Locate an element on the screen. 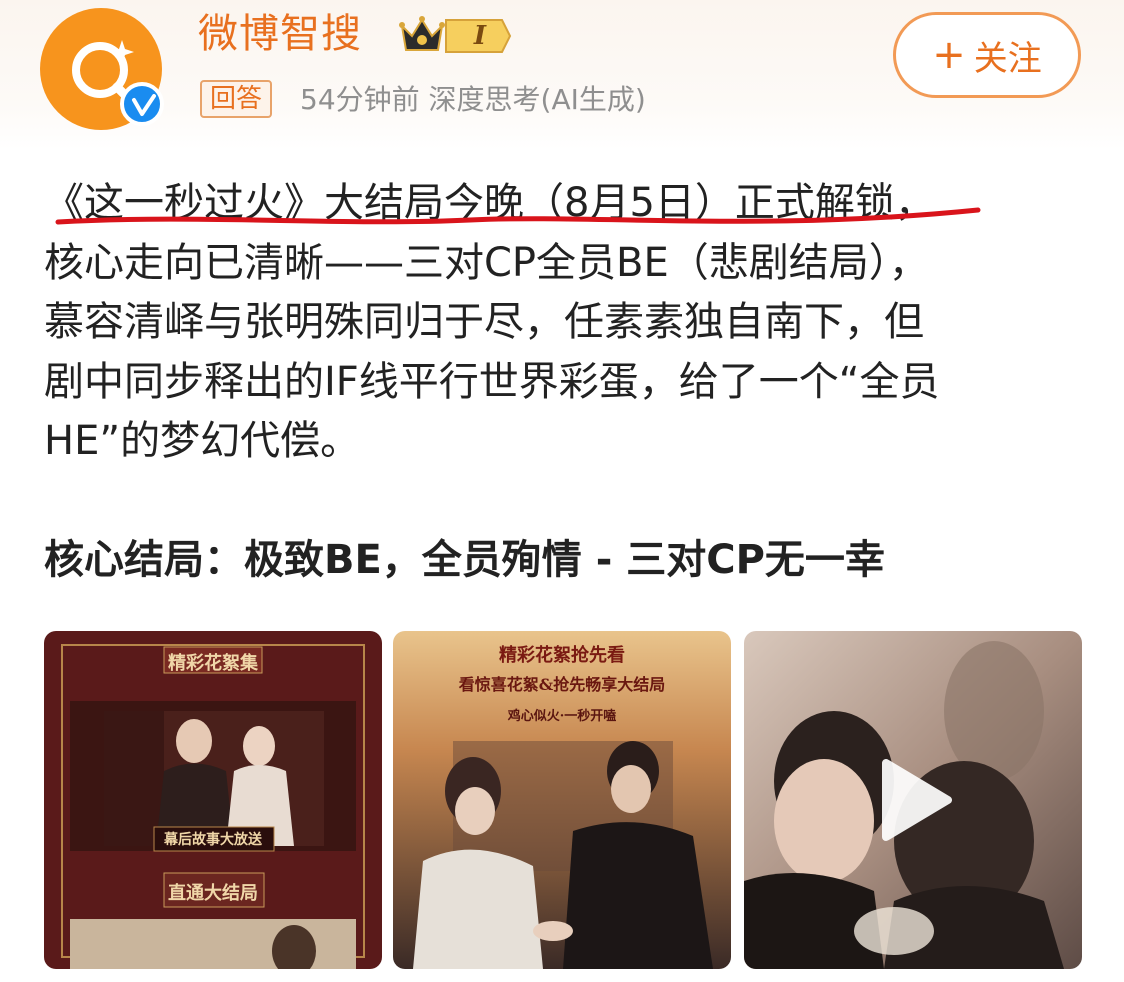  verified-check-icon is located at coordinates (144, 105).